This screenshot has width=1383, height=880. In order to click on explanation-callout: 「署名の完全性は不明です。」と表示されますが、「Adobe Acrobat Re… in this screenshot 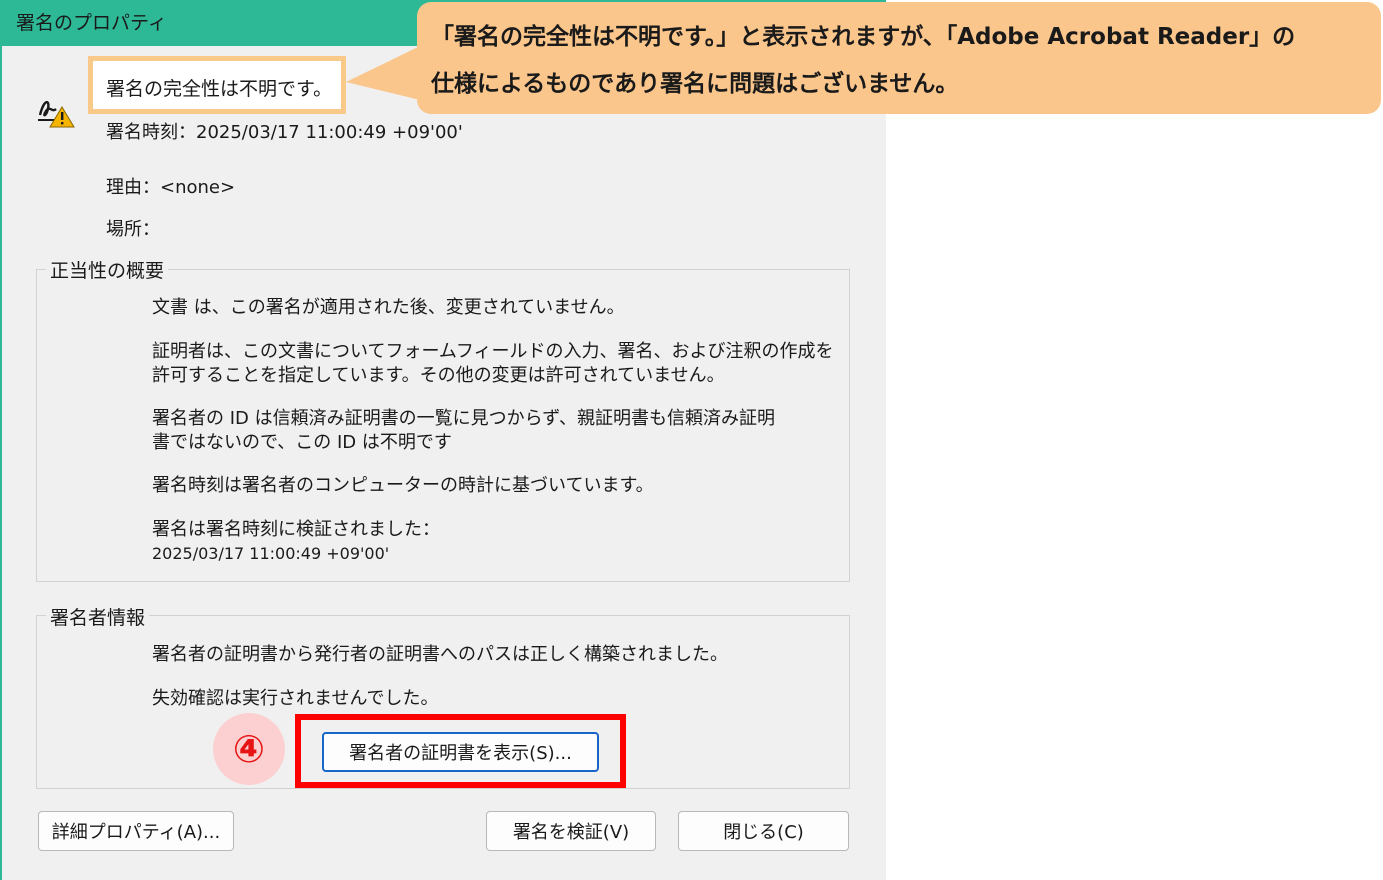, I will do `click(899, 58)`.